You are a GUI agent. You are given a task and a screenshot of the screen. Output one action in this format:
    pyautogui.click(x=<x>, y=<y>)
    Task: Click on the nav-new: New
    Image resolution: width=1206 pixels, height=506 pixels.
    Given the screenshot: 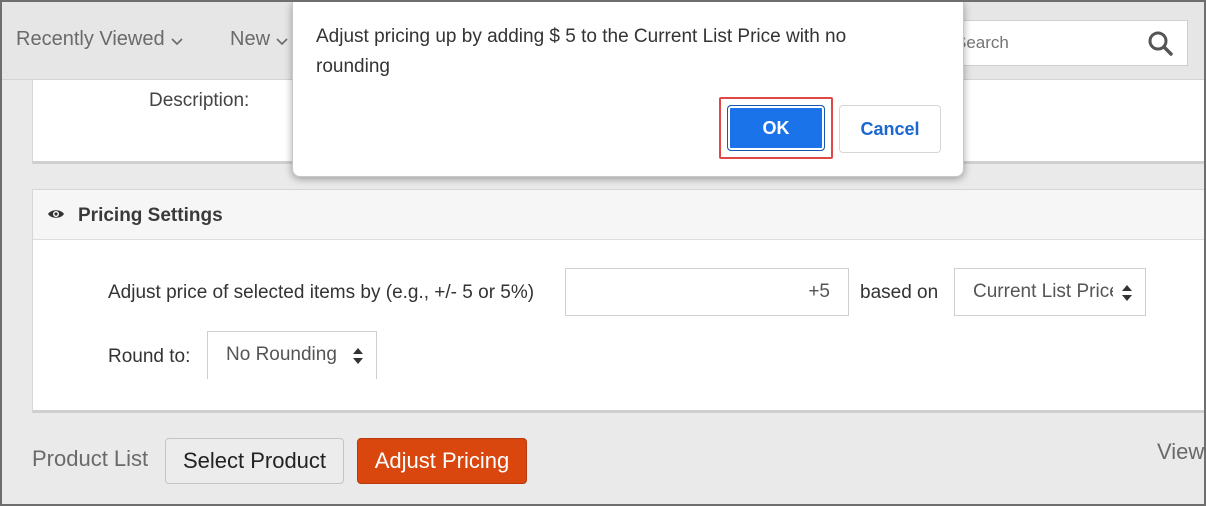 What is the action you would take?
    pyautogui.click(x=259, y=39)
    